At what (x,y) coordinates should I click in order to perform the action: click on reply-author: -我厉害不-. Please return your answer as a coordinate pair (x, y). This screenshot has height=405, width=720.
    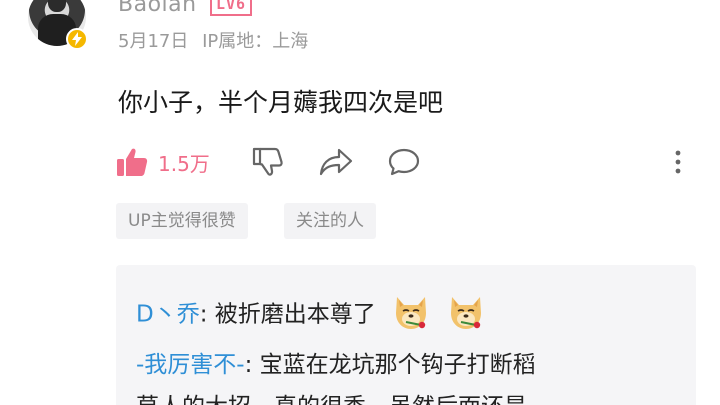
    Looking at the image, I should click on (190, 365).